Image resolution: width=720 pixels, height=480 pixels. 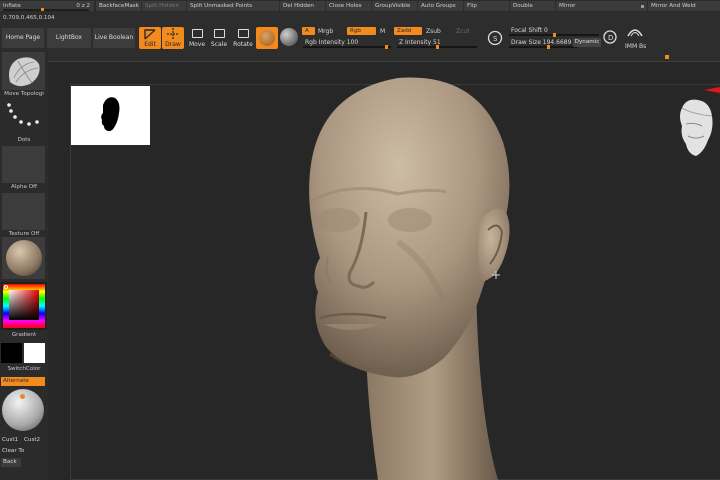 What do you see at coordinates (150, 44) in the screenshot?
I see `edit-label: Edit` at bounding box center [150, 44].